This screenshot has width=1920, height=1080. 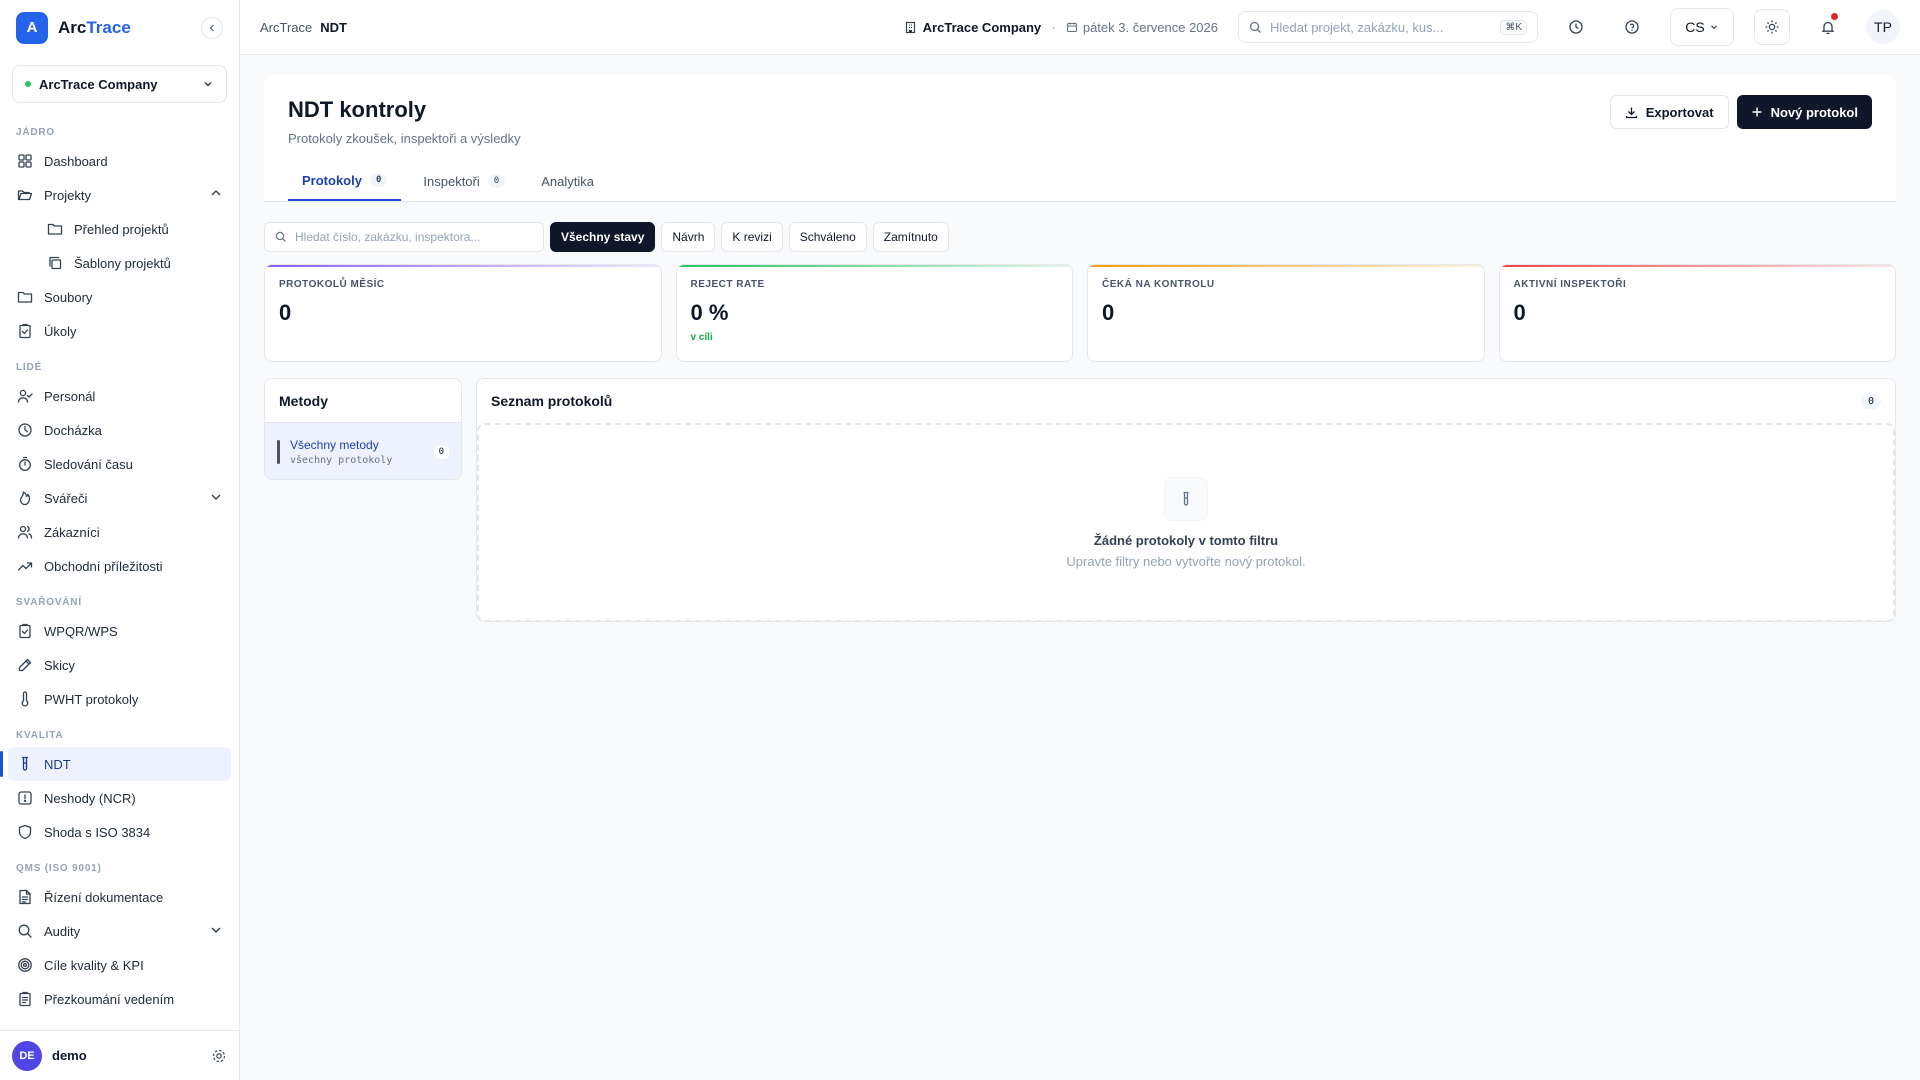 What do you see at coordinates (827, 237) in the screenshot?
I see `filter-chip-approved: Schváleno` at bounding box center [827, 237].